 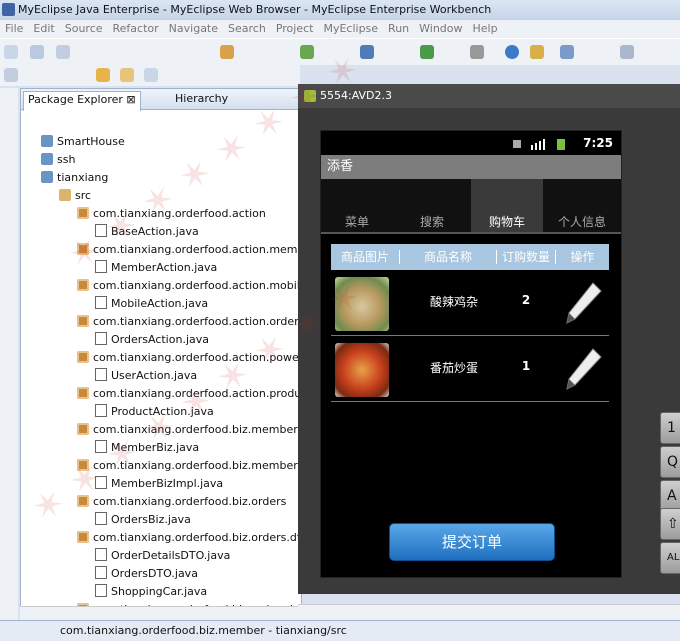 What do you see at coordinates (147, 448) in the screenshot?
I see `tree-item: MemberBiz.java` at bounding box center [147, 448].